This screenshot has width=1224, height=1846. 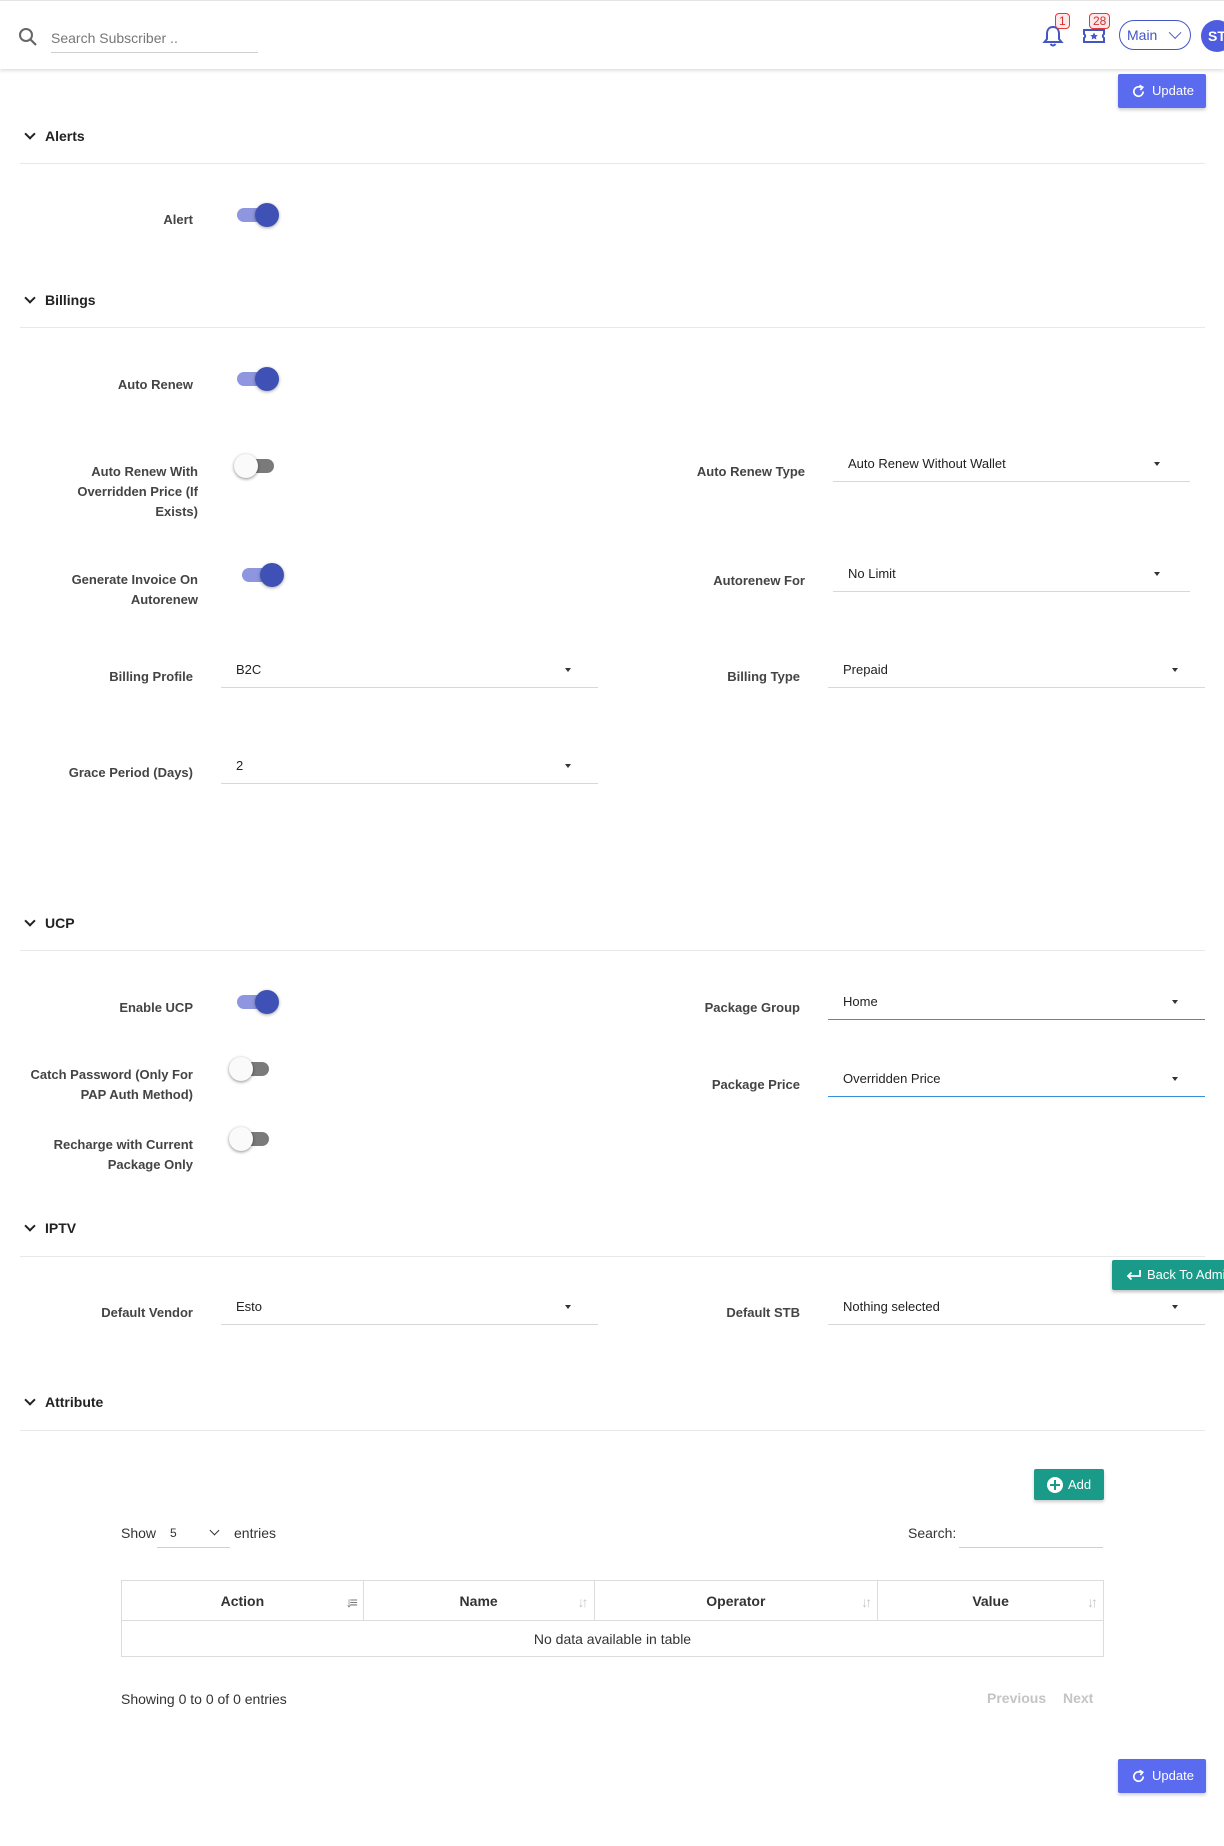 What do you see at coordinates (249, 669) in the screenshot?
I see `billing-profile-value: B2C` at bounding box center [249, 669].